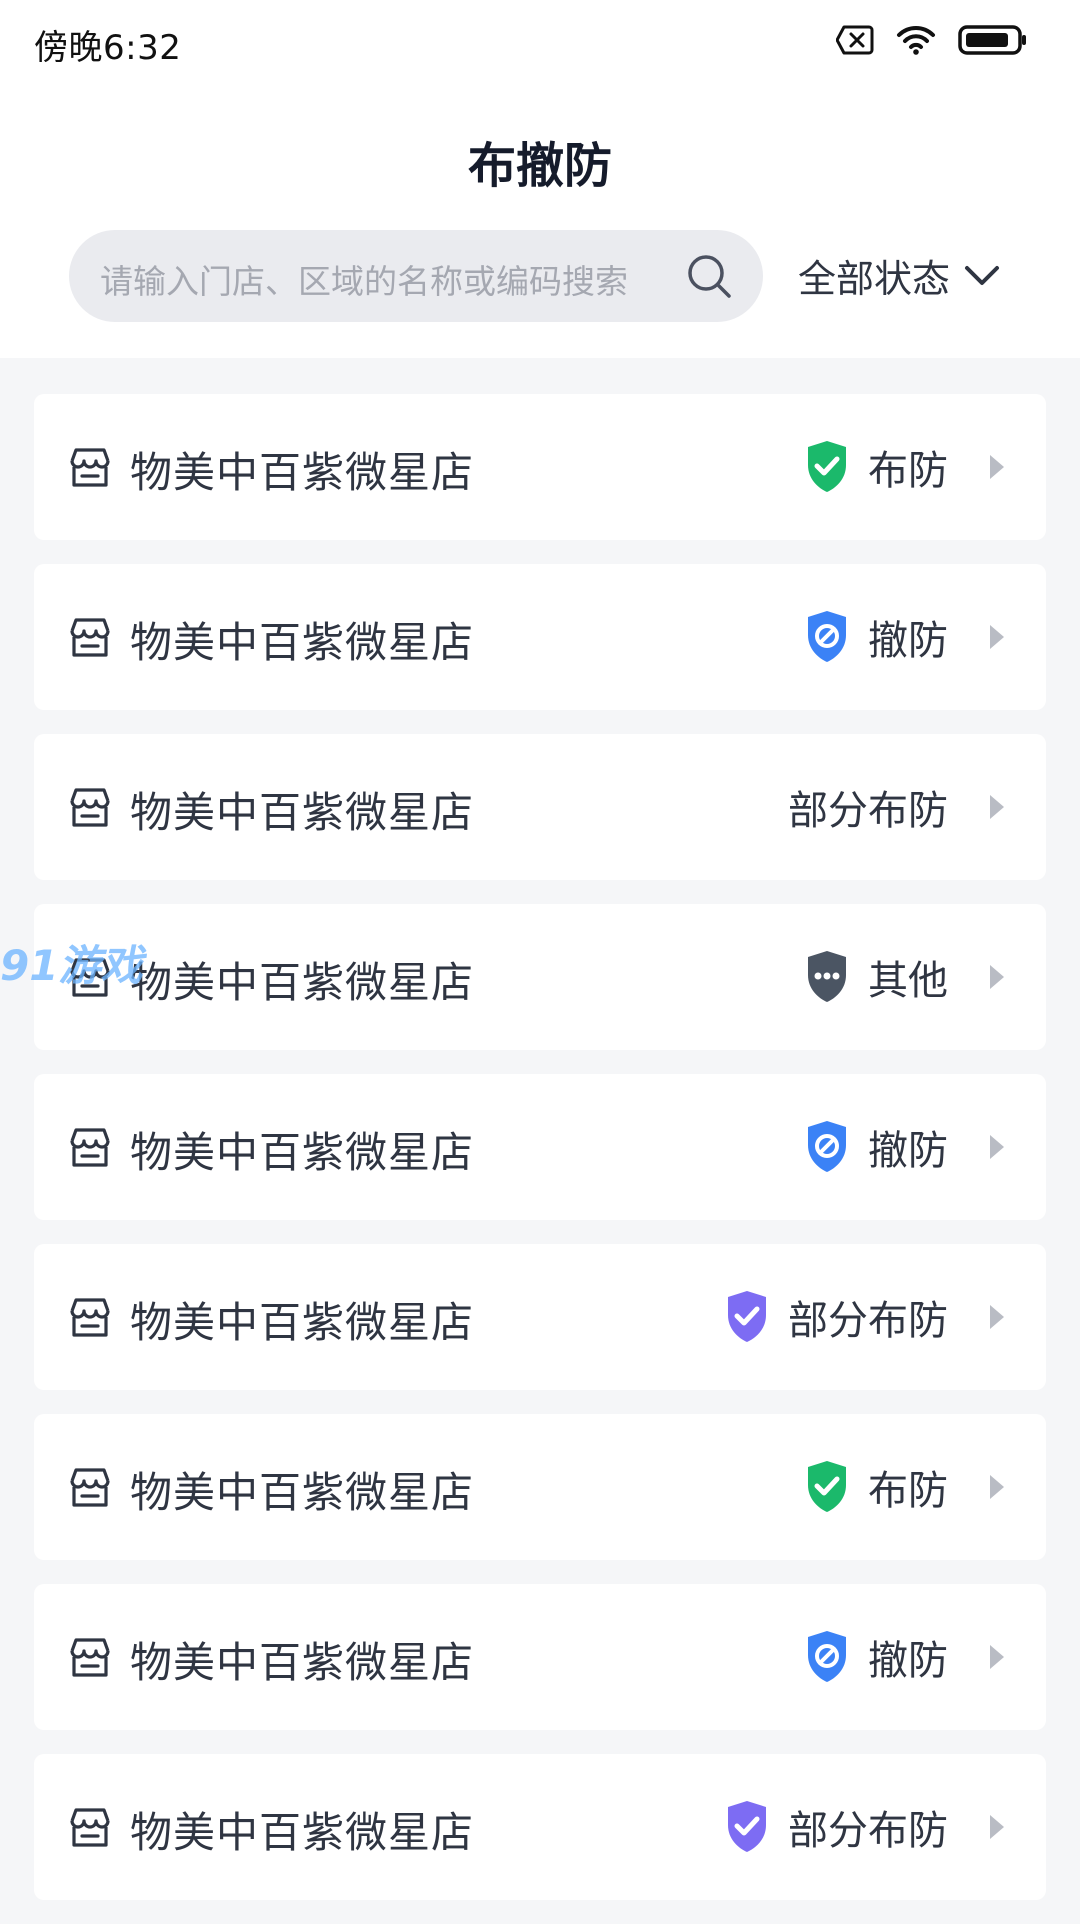 The width and height of the screenshot is (1080, 1924). I want to click on arm-status: 其他, so click(876, 977).